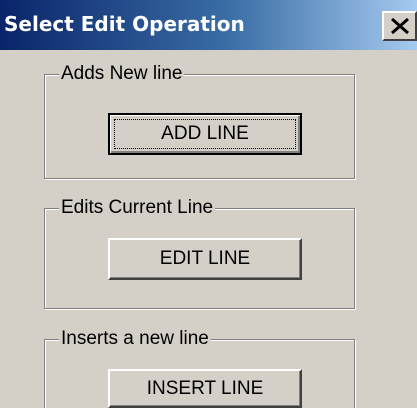 This screenshot has width=417, height=408. I want to click on title-bar: Select Edit Operation, so click(208, 25).